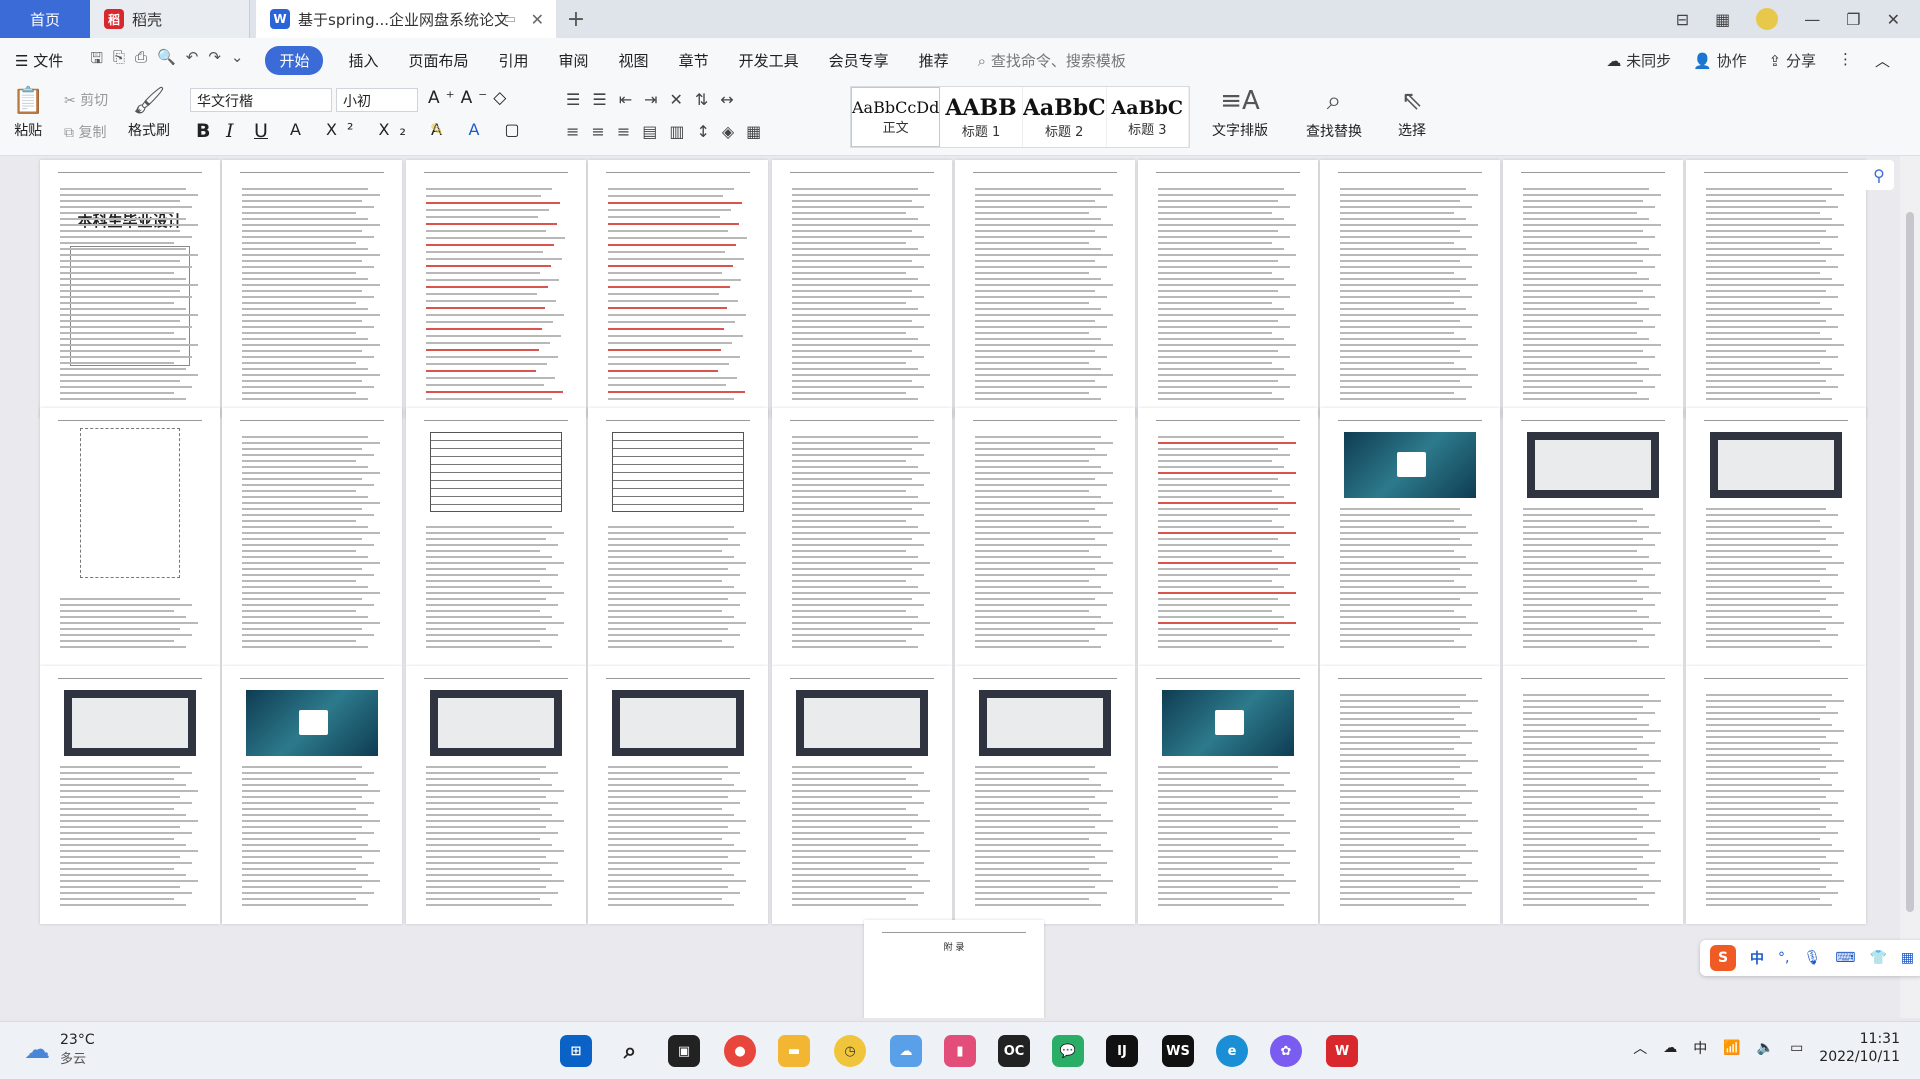 This screenshot has width=1920, height=1079. I want to click on menu-insert: 插入, so click(363, 60).